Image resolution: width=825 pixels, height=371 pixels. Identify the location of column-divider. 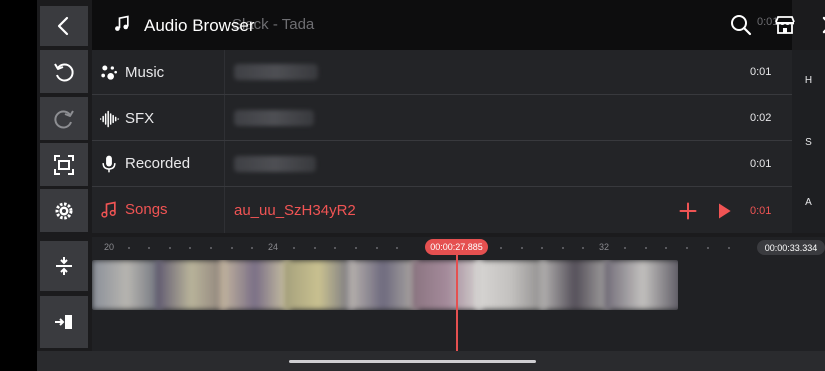
(224, 141).